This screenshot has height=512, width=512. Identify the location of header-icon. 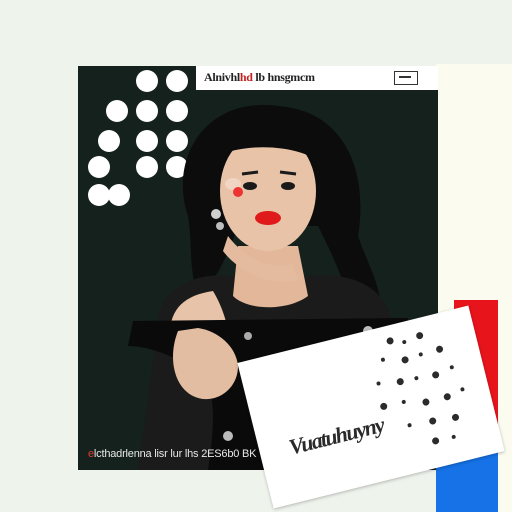
(406, 78).